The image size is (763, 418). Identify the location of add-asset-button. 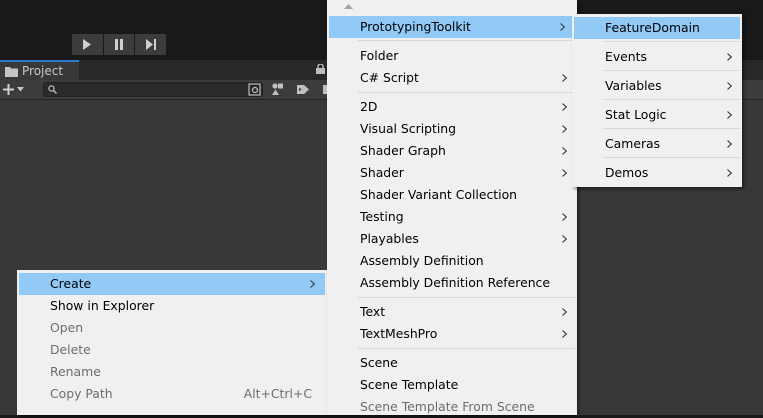
(18, 89).